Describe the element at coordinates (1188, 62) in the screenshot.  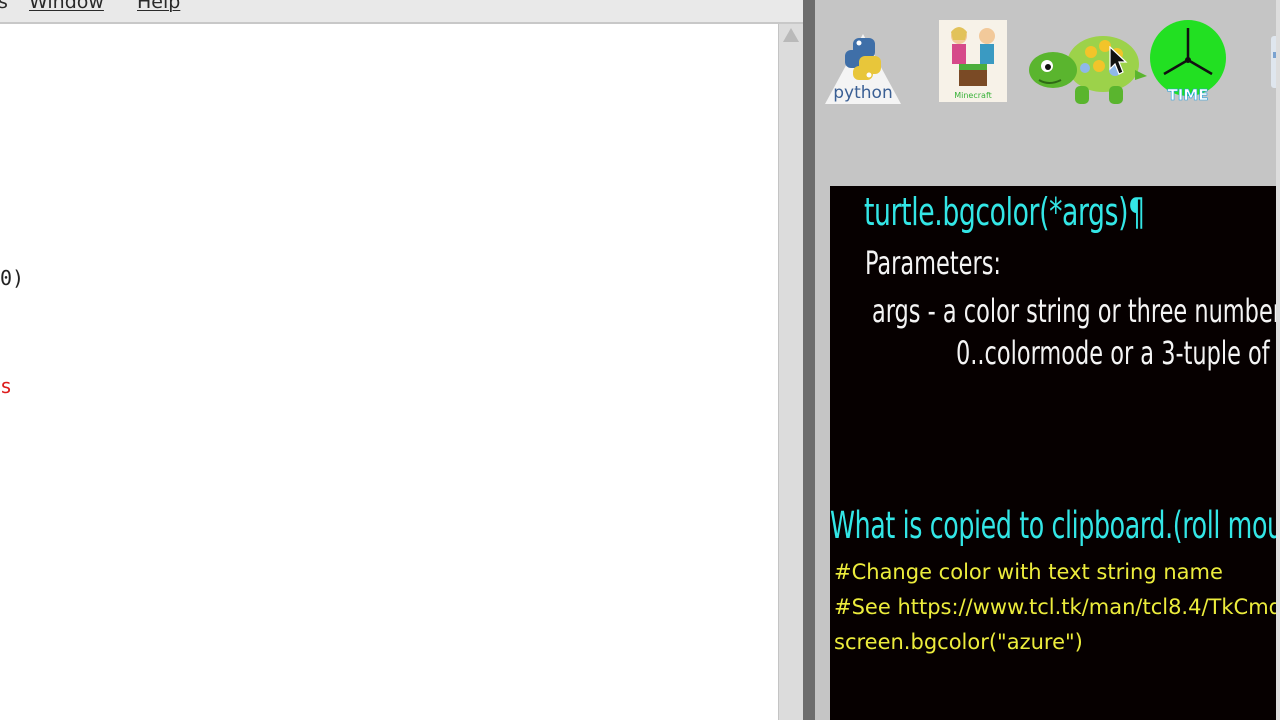
I see `clock-icon: TIME` at that location.